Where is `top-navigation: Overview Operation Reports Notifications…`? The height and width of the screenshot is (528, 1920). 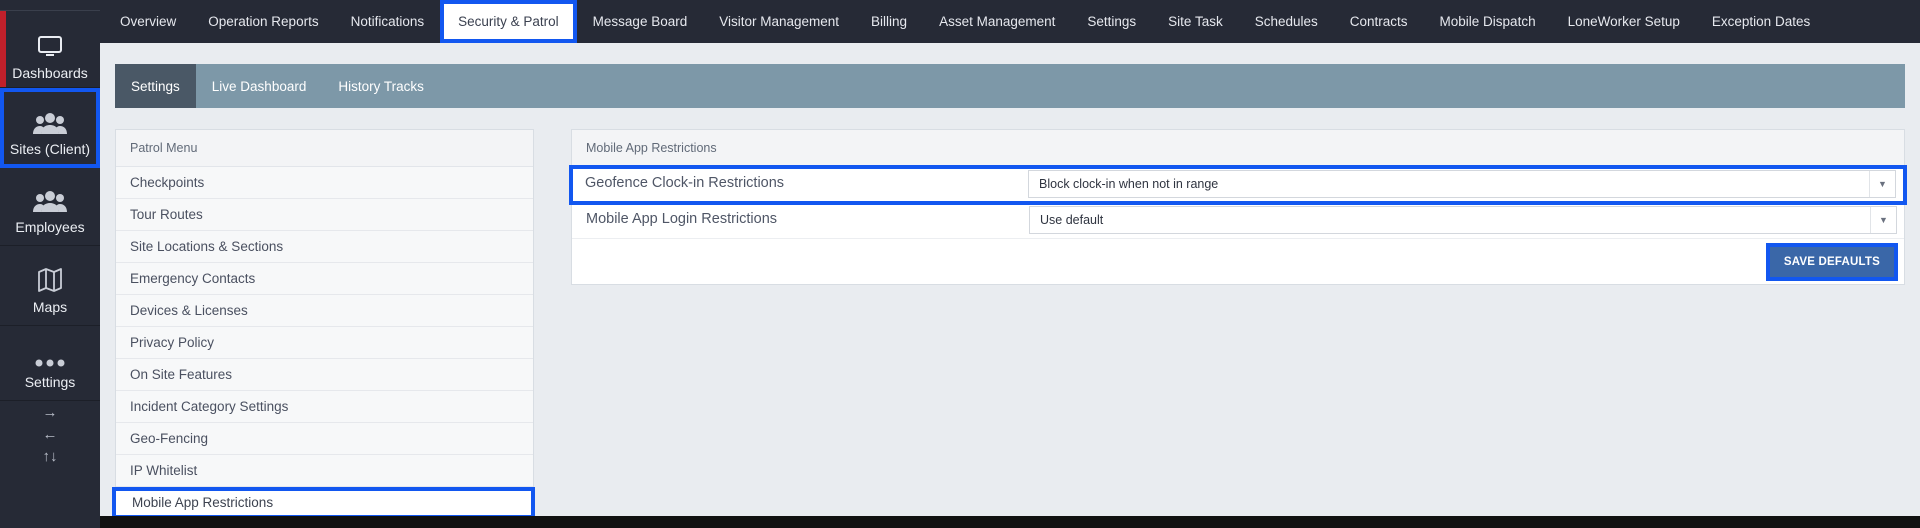 top-navigation: Overview Operation Reports Notifications… is located at coordinates (1010, 21).